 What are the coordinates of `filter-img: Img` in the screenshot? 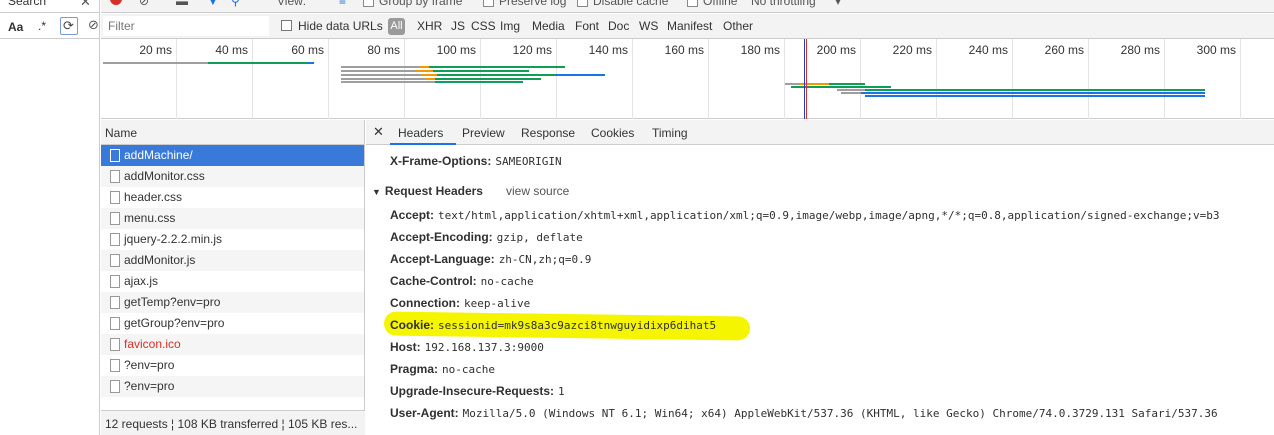 It's located at (510, 26).